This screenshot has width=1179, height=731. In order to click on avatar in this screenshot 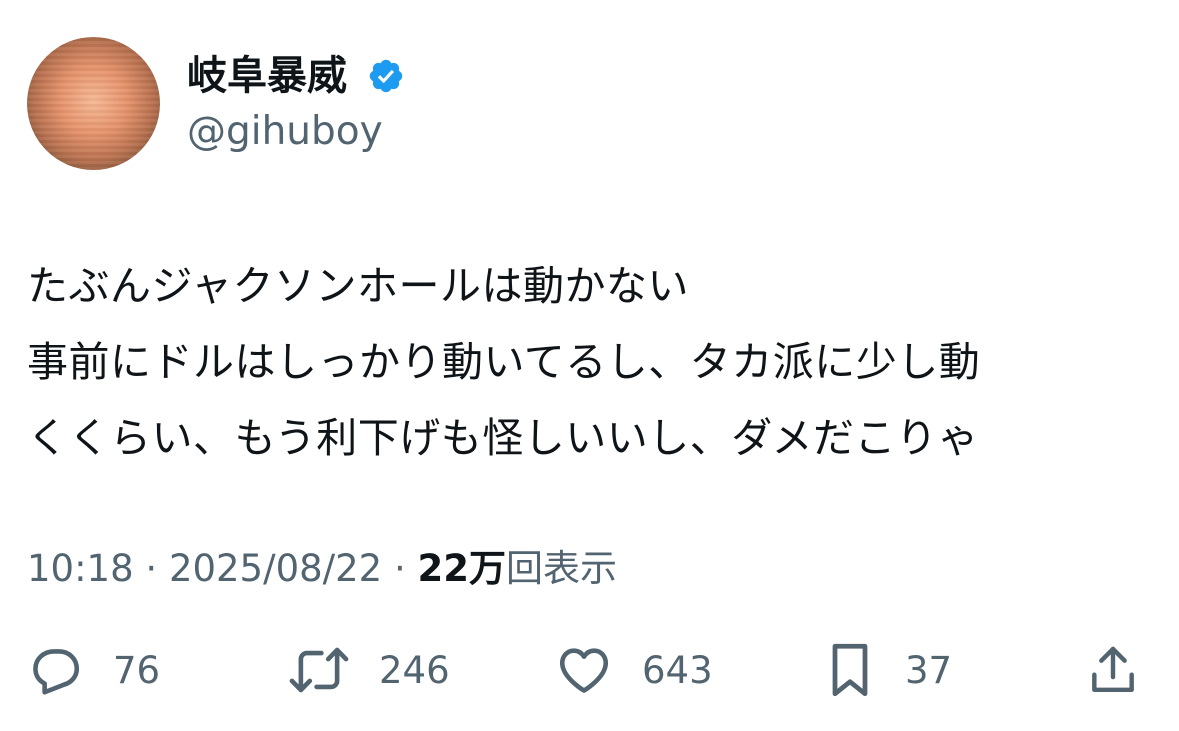, I will do `click(93, 103)`.